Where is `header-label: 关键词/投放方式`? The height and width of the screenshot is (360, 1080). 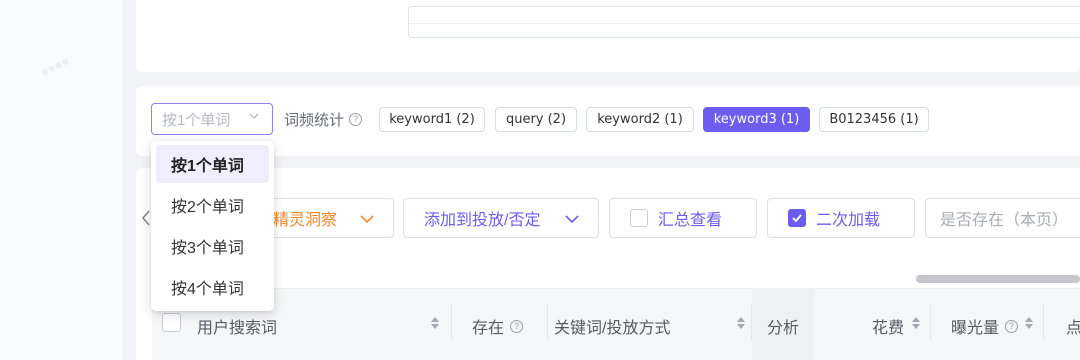
header-label: 关键词/投放方式 is located at coordinates (612, 328).